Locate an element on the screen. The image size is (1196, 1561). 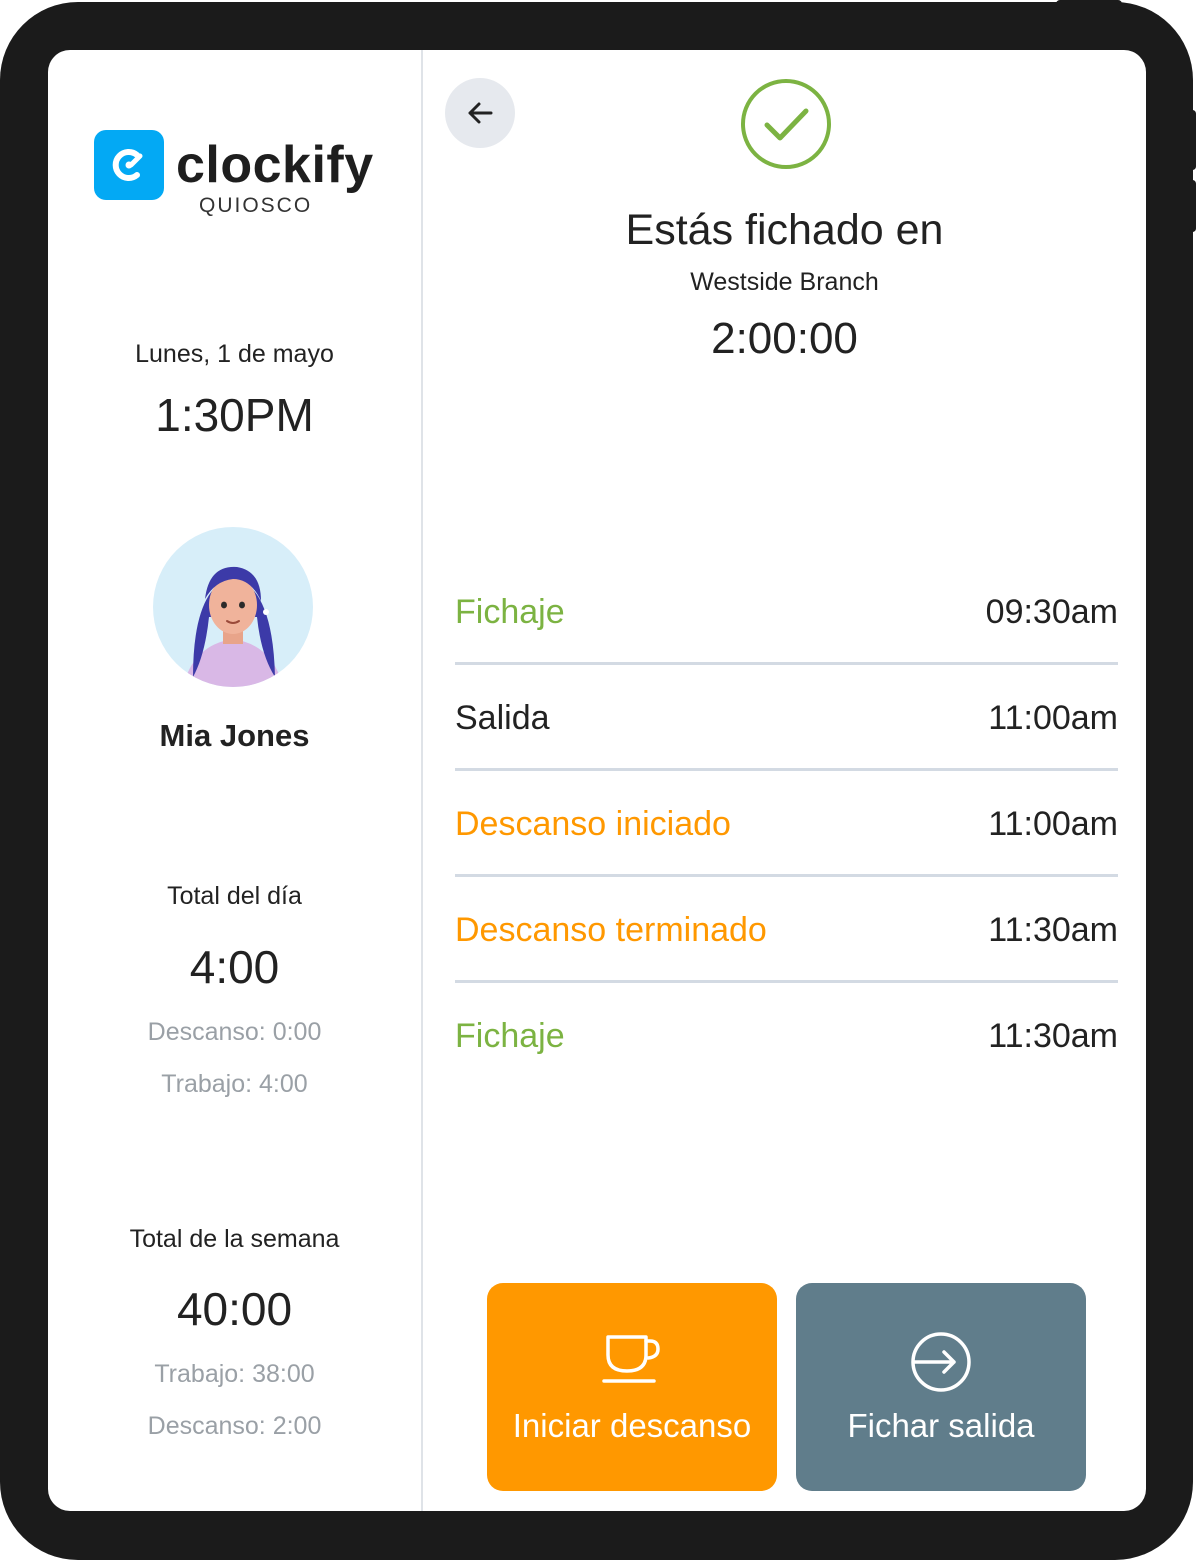
app-logo: clockify is located at coordinates (234, 165).